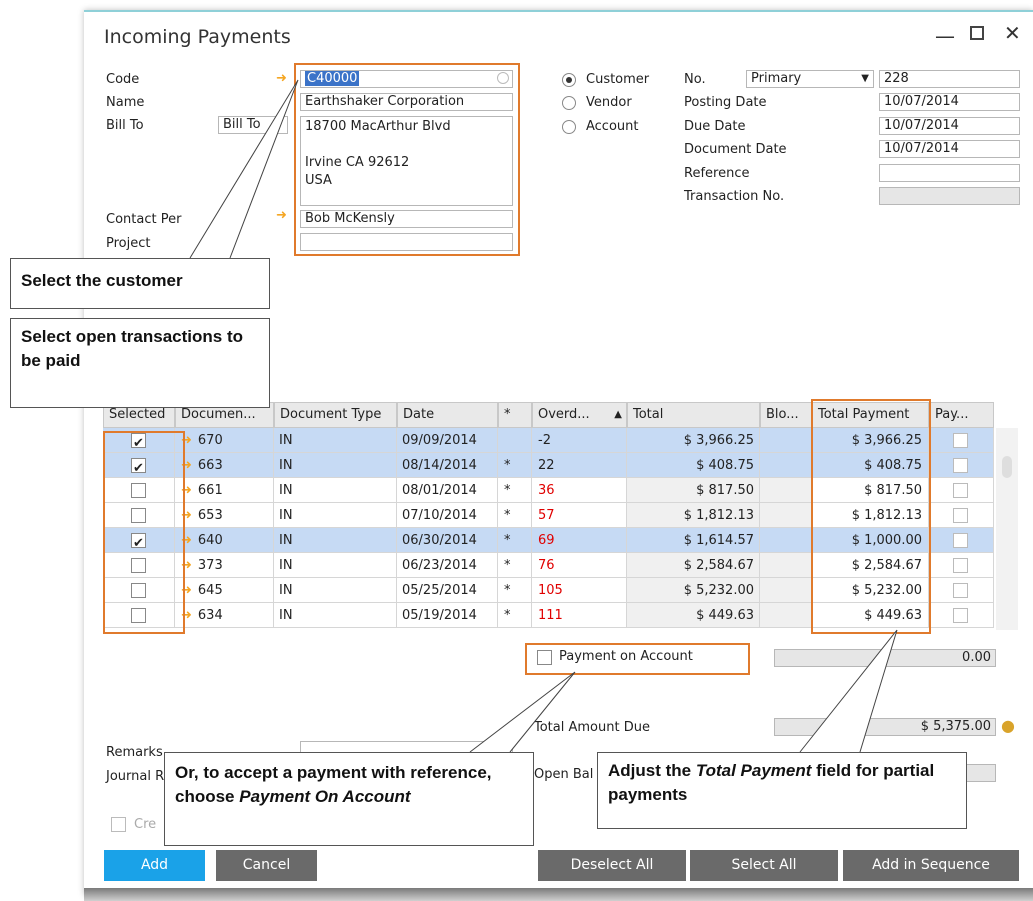 This screenshot has height=901, width=1033. What do you see at coordinates (325, 796) in the screenshot?
I see `payment-on-account-callout-emphasis: Payment On Account` at bounding box center [325, 796].